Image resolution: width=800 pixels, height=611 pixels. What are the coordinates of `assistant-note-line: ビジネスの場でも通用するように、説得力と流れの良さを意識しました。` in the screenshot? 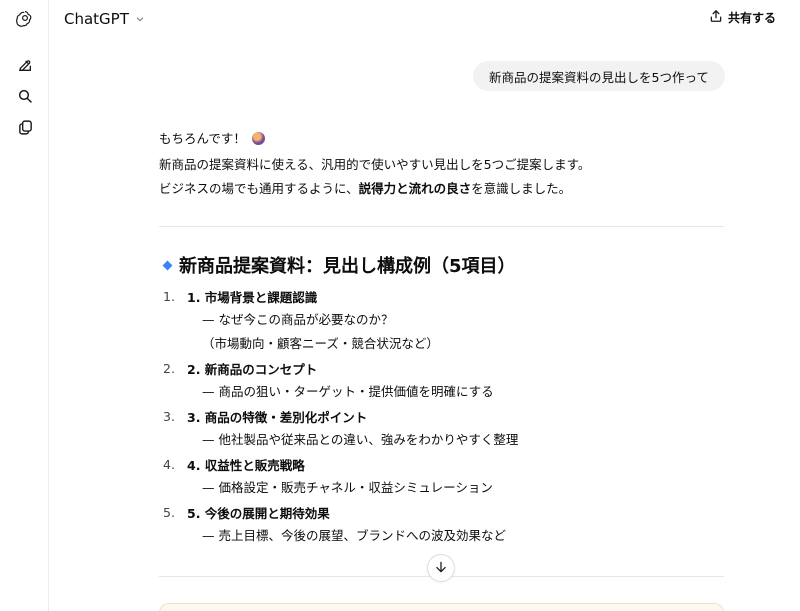 It's located at (441, 189).